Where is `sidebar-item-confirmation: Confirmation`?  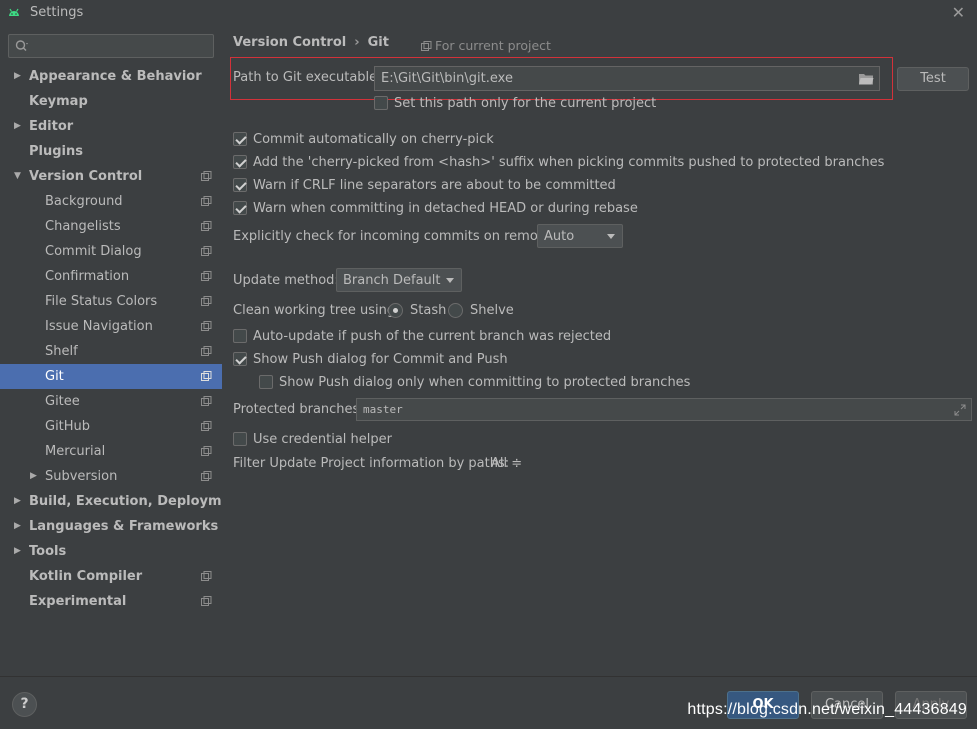 sidebar-item-confirmation: Confirmation is located at coordinates (111, 276).